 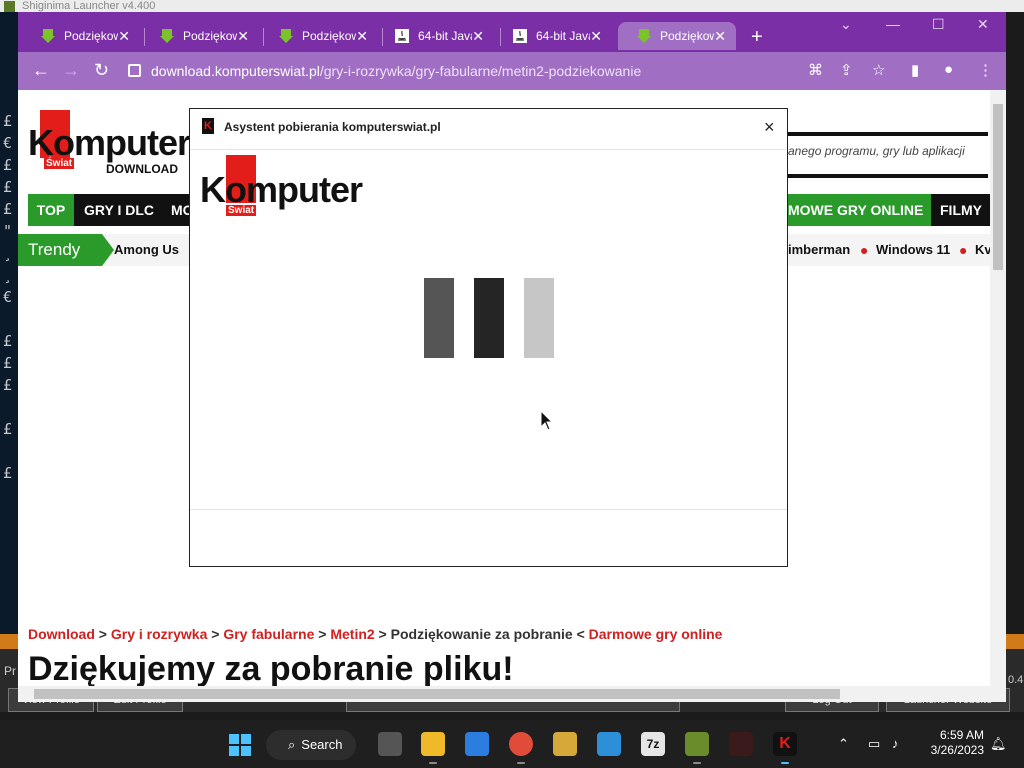 What do you see at coordinates (208, 126) in the screenshot?
I see `komputerswiat-k-icon: K` at bounding box center [208, 126].